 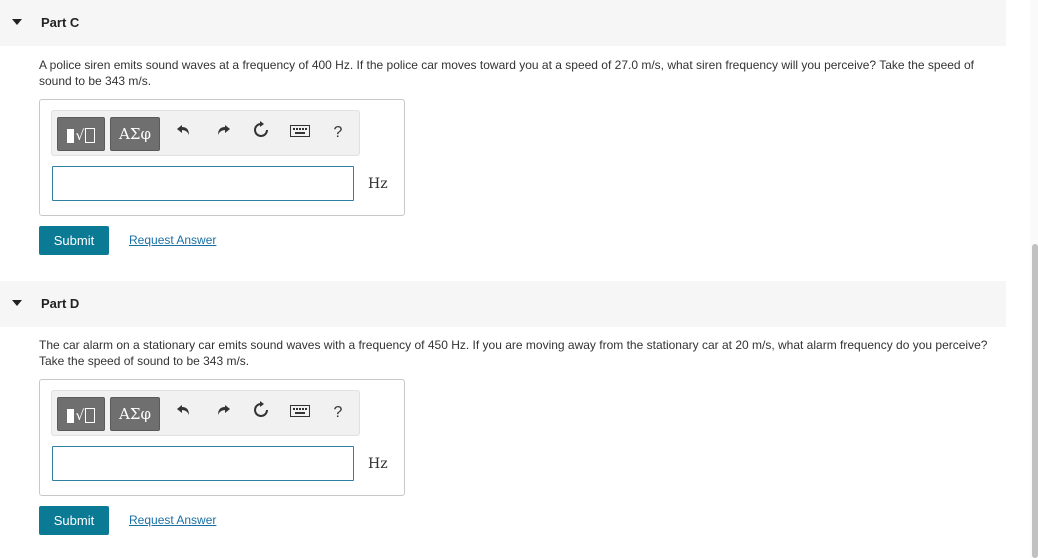 I want to click on scrollbar-thumb, so click(x=1035, y=401).